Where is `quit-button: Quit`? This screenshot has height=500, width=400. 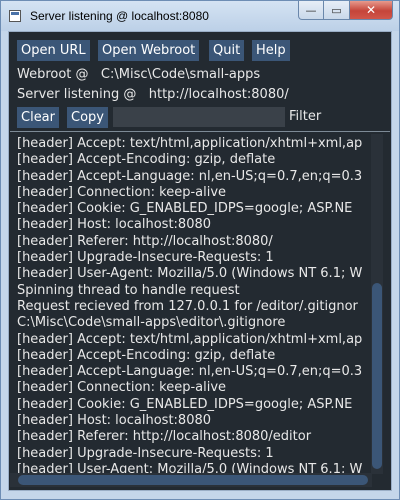 quit-button: Quit is located at coordinates (227, 50).